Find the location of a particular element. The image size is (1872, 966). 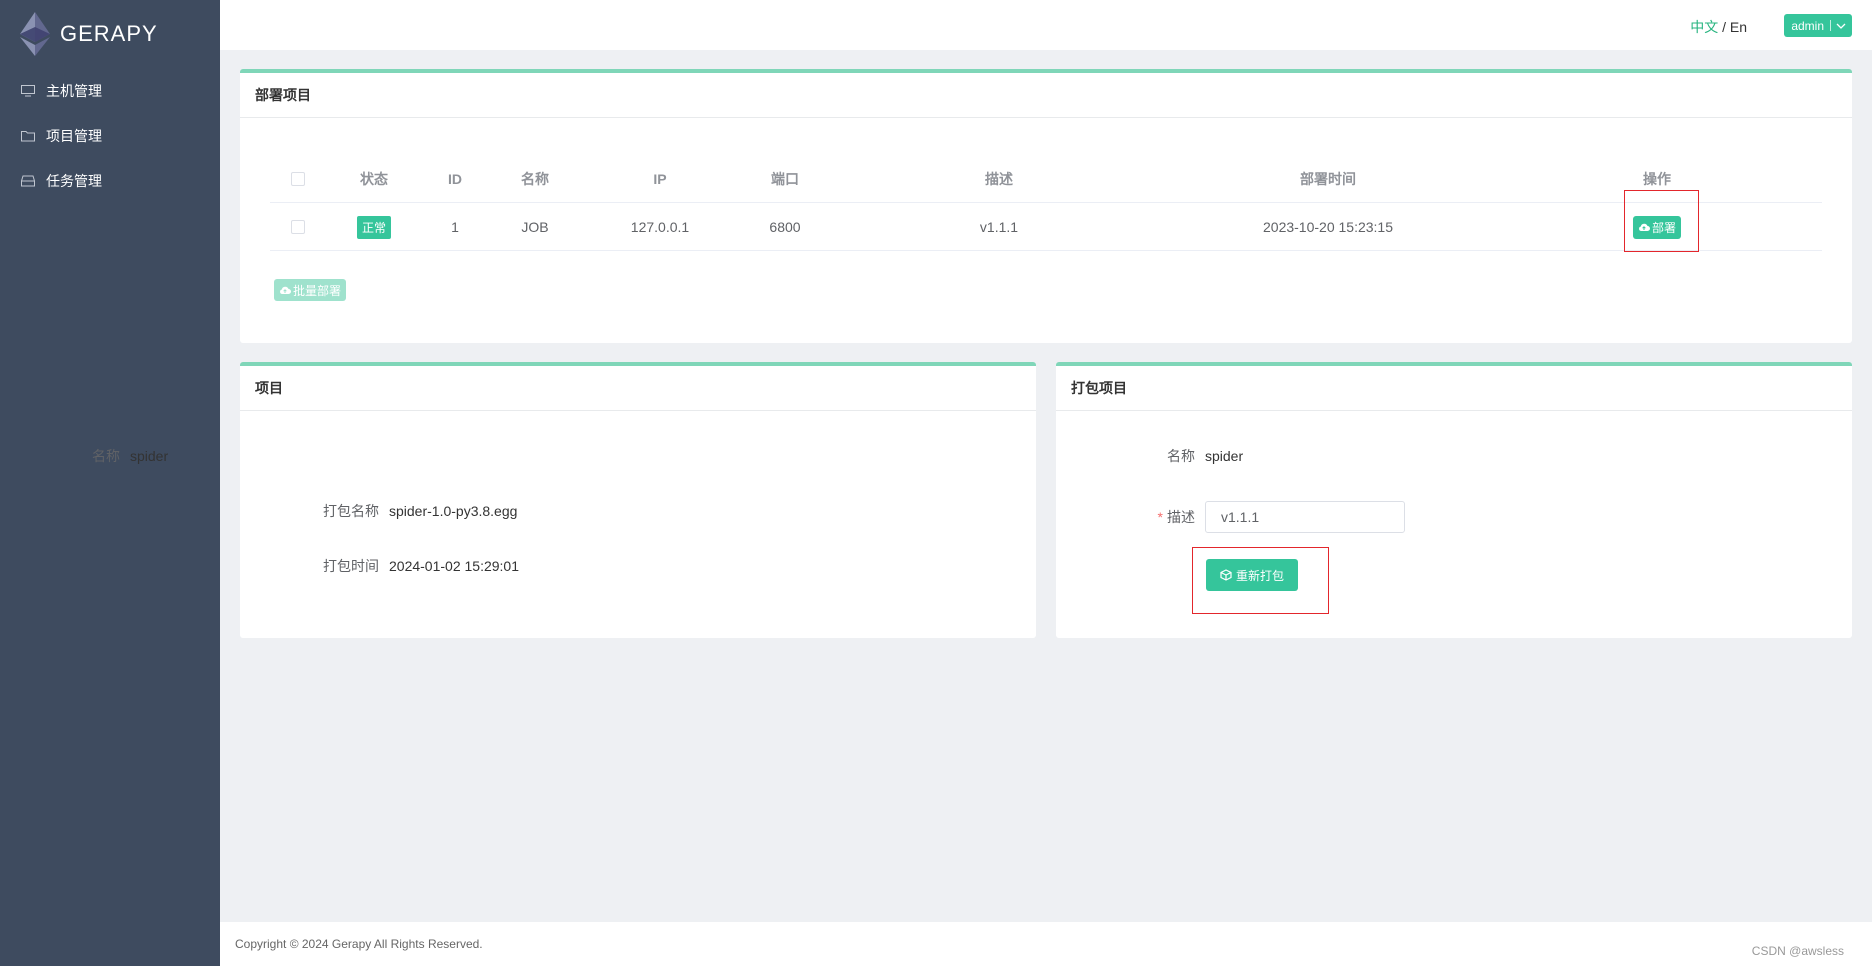

status-cell: 正常 is located at coordinates (374, 227).